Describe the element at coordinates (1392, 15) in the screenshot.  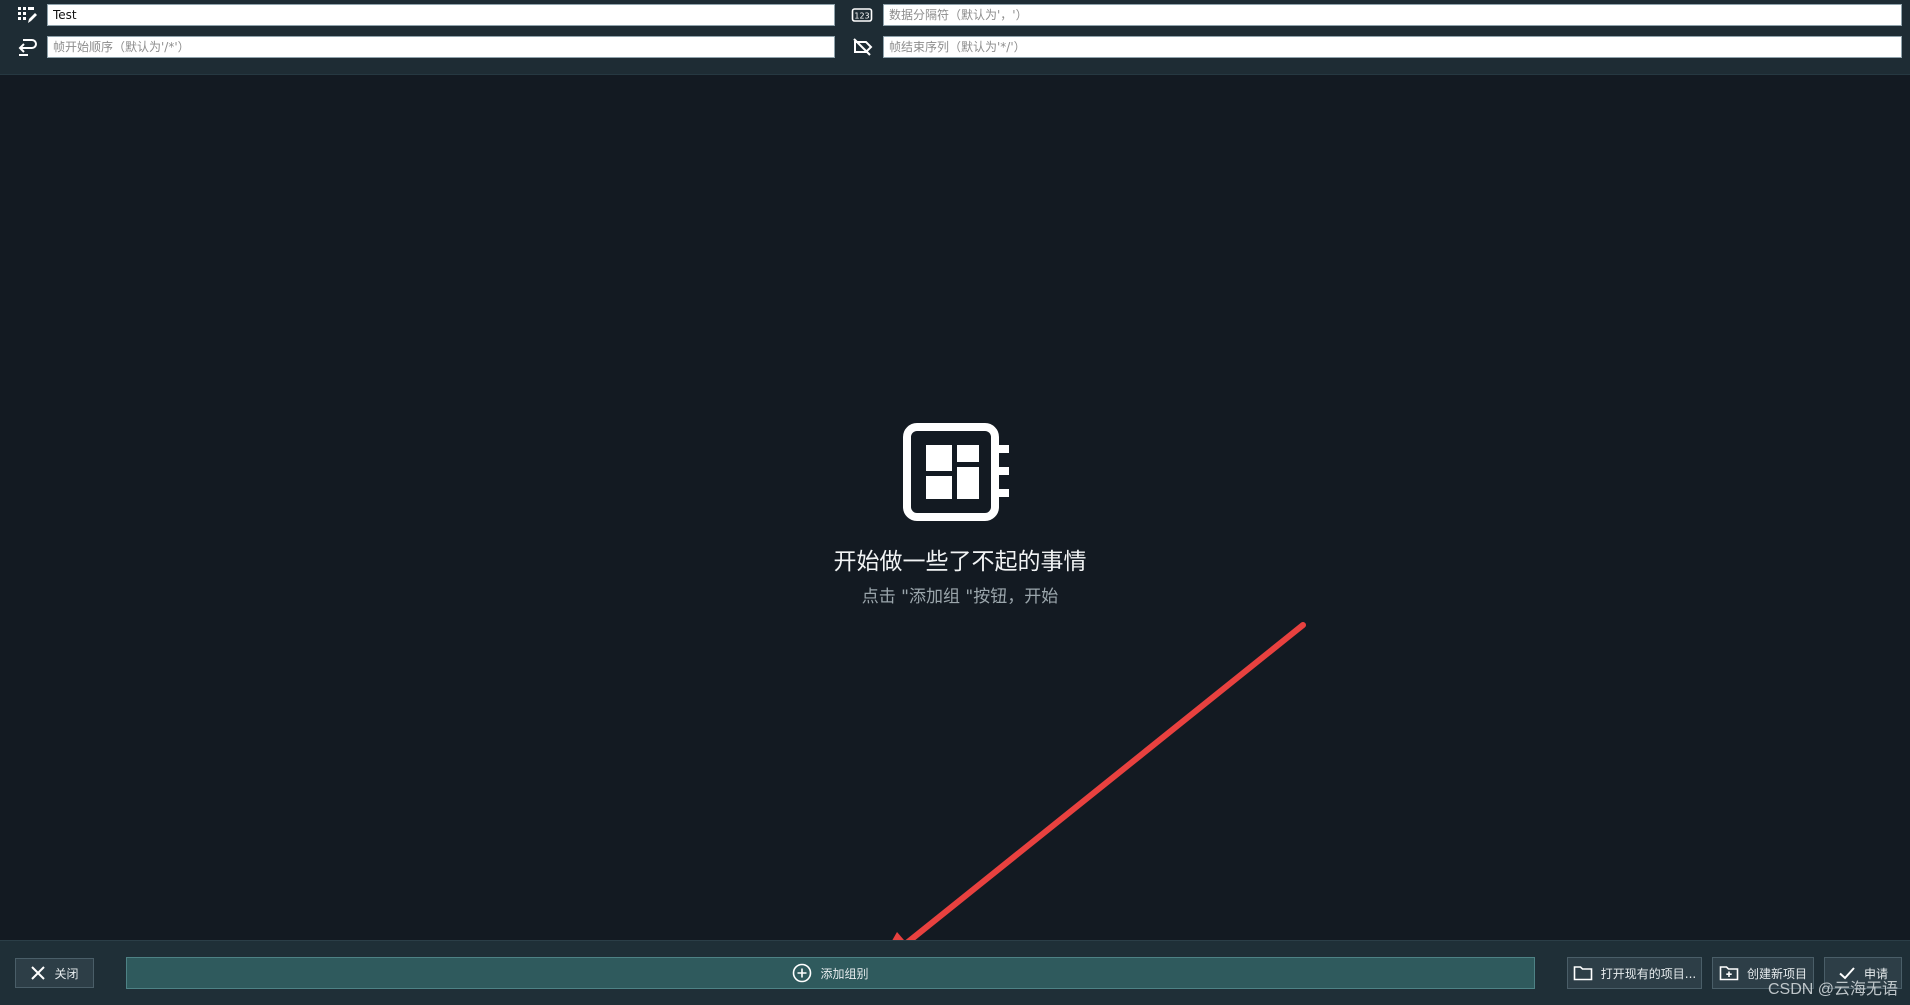
I see `data-separator-input` at that location.